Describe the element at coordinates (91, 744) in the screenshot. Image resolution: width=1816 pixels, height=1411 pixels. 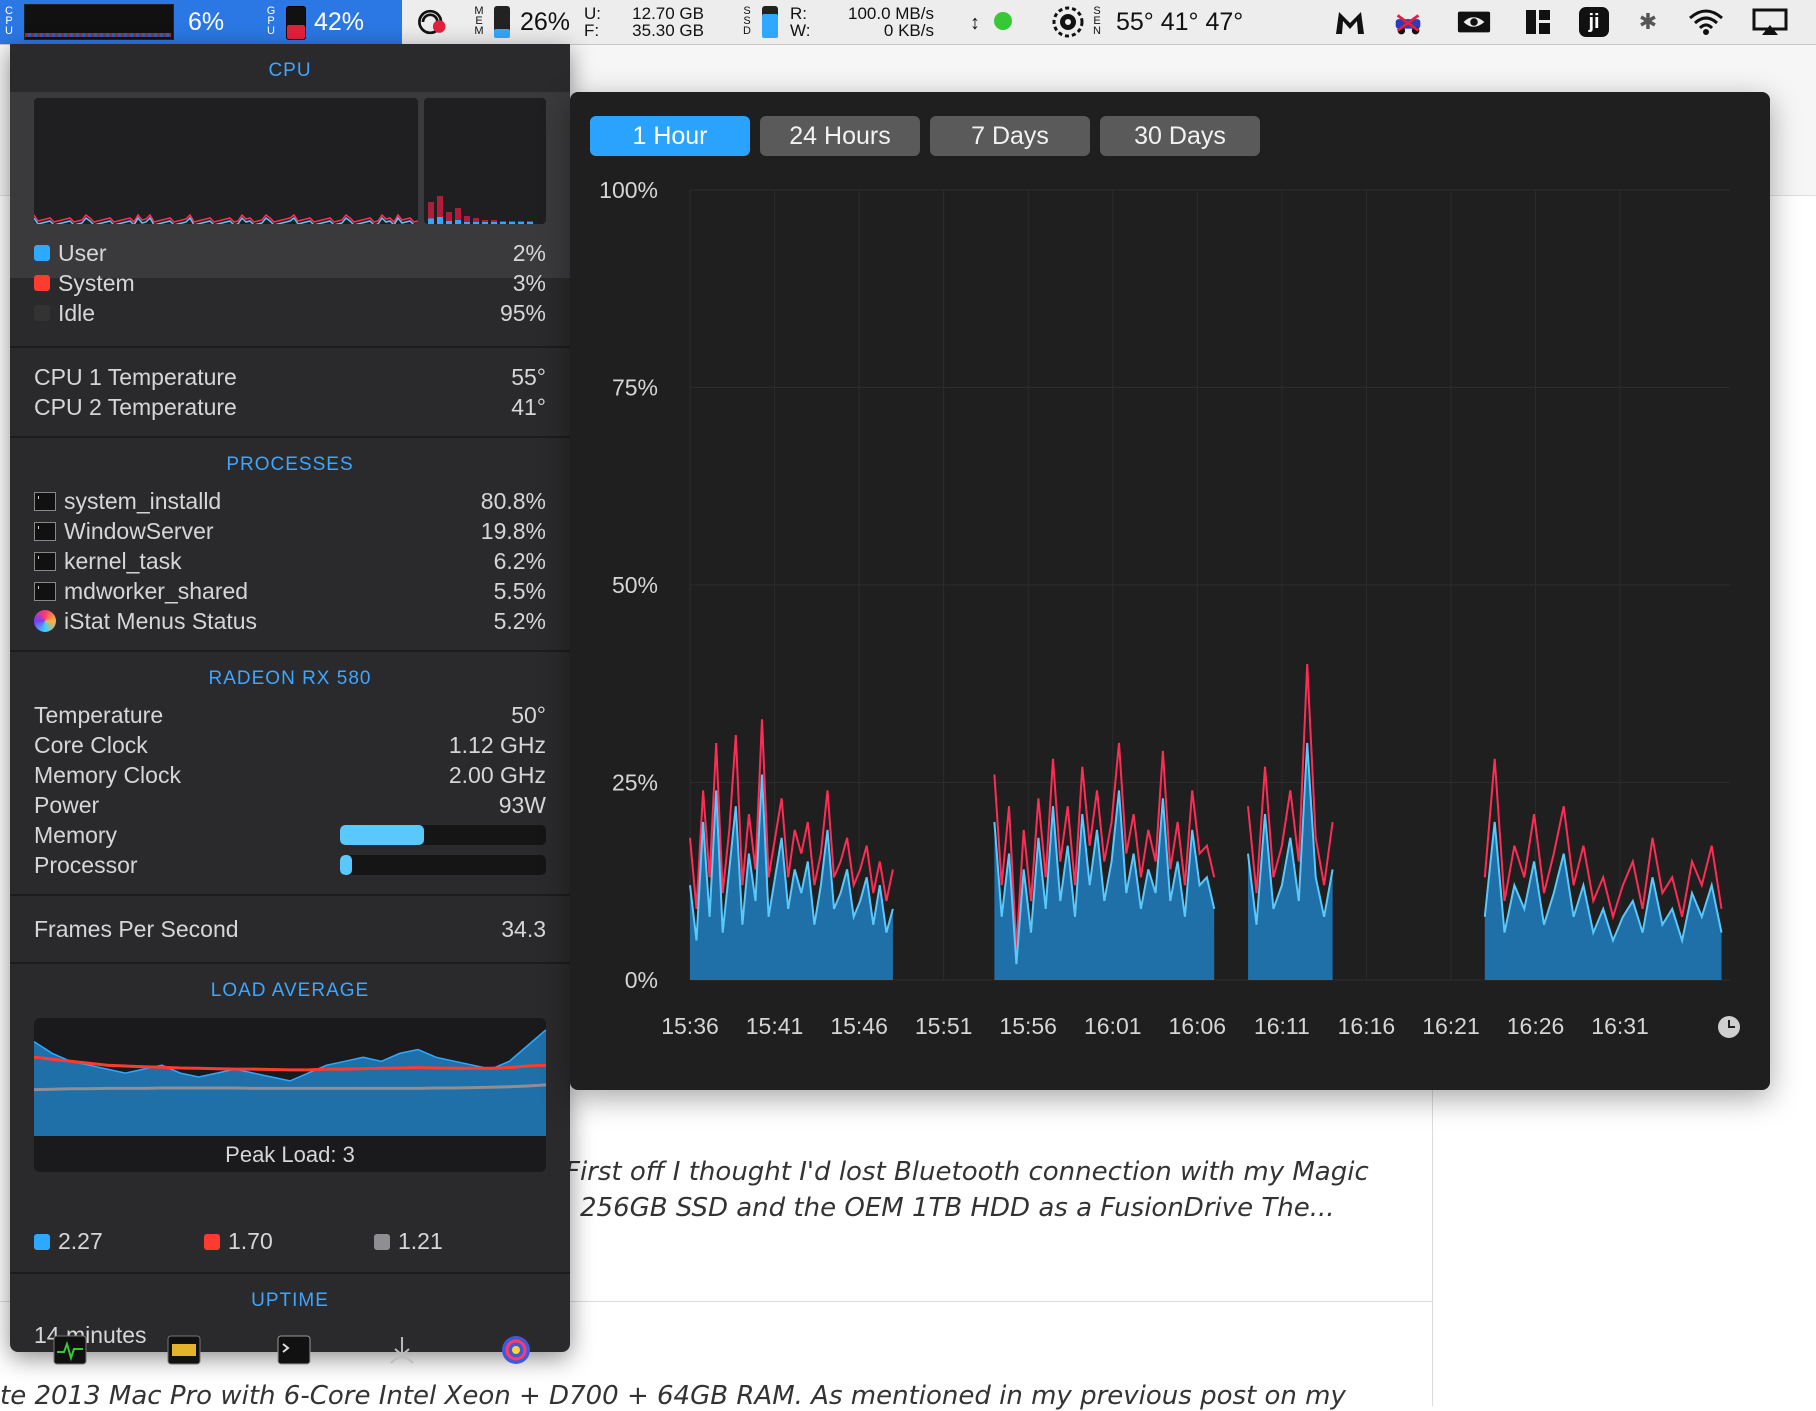
I see `gpu-stat-label: Core Clock` at that location.